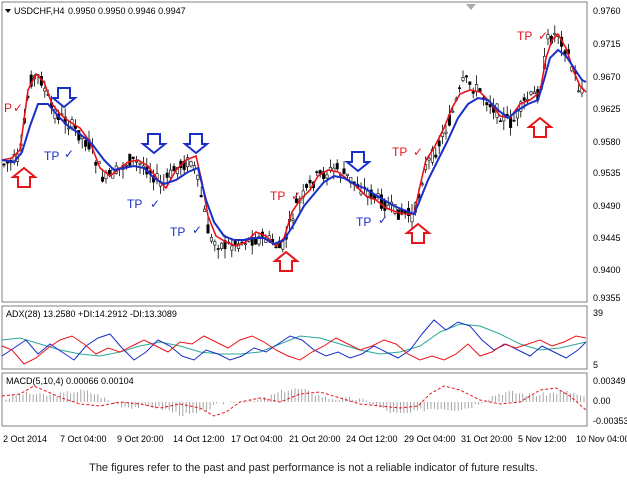 The width and height of the screenshot is (627, 495). I want to click on time-tick: 21 Oct 20:00, so click(315, 439).